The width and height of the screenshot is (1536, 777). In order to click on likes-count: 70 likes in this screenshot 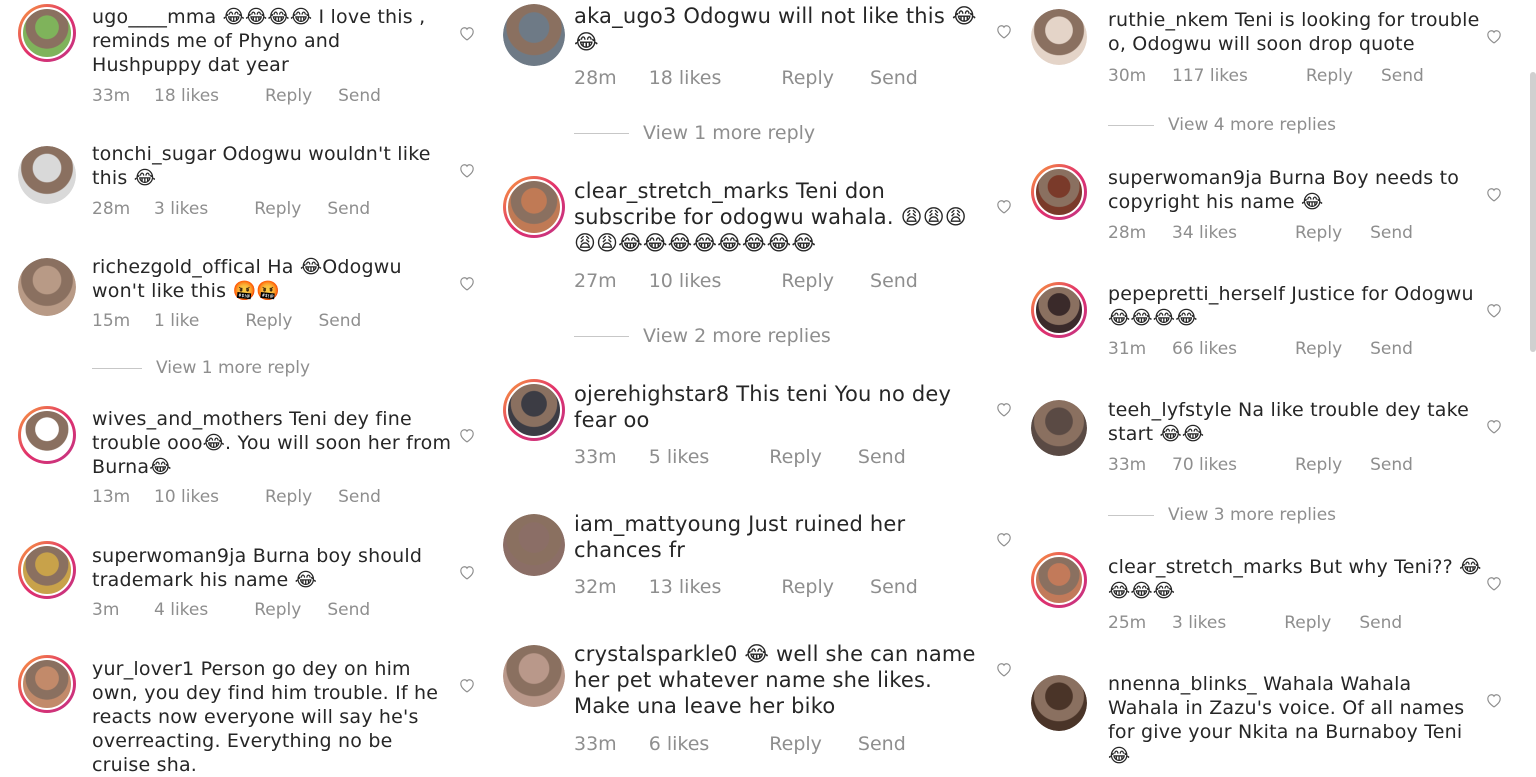, I will do `click(1204, 465)`.